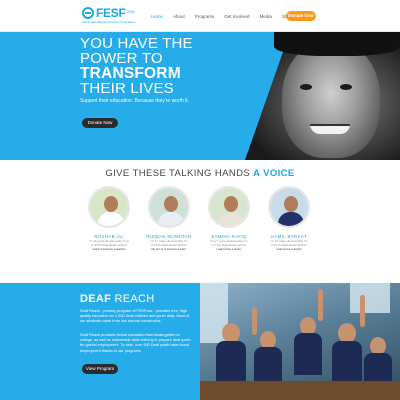  Describe the element at coordinates (178, 173) in the screenshot. I see `voice-title-prefix: GIVE THESE TALKING HANDS` at that location.